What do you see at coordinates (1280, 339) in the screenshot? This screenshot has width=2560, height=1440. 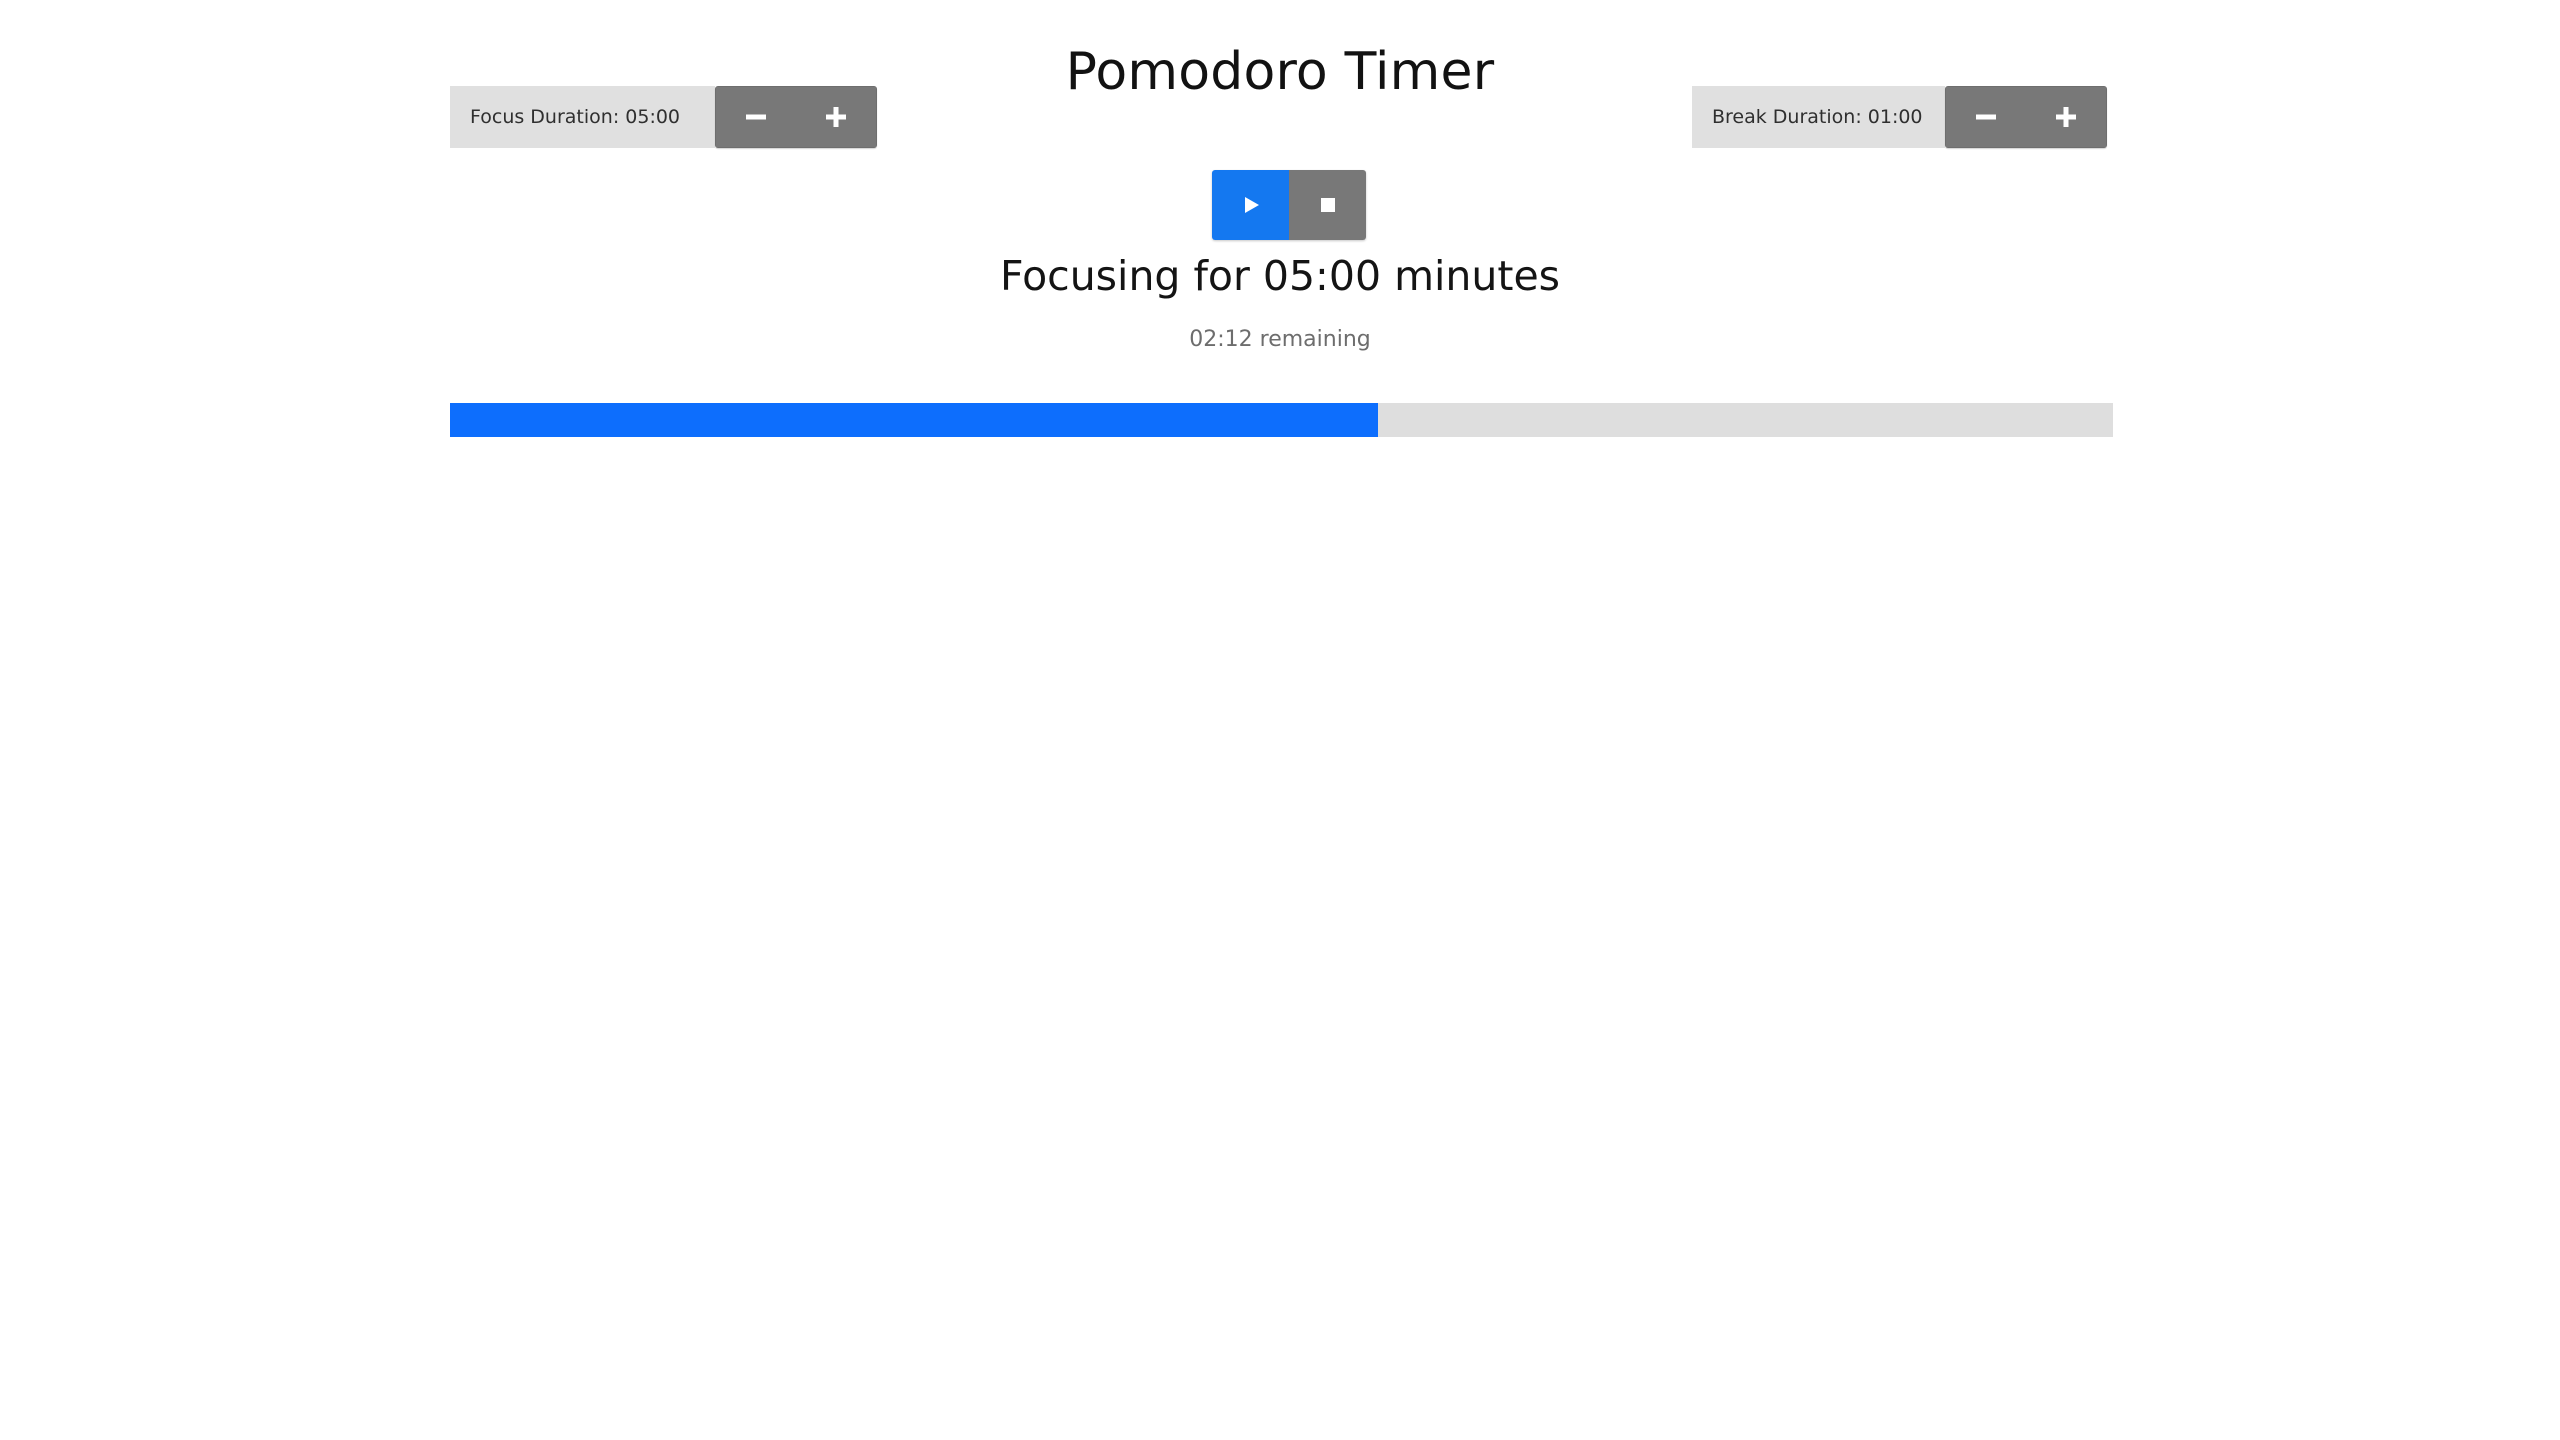 I see `timer-remaining-text: 02:12 remaining` at bounding box center [1280, 339].